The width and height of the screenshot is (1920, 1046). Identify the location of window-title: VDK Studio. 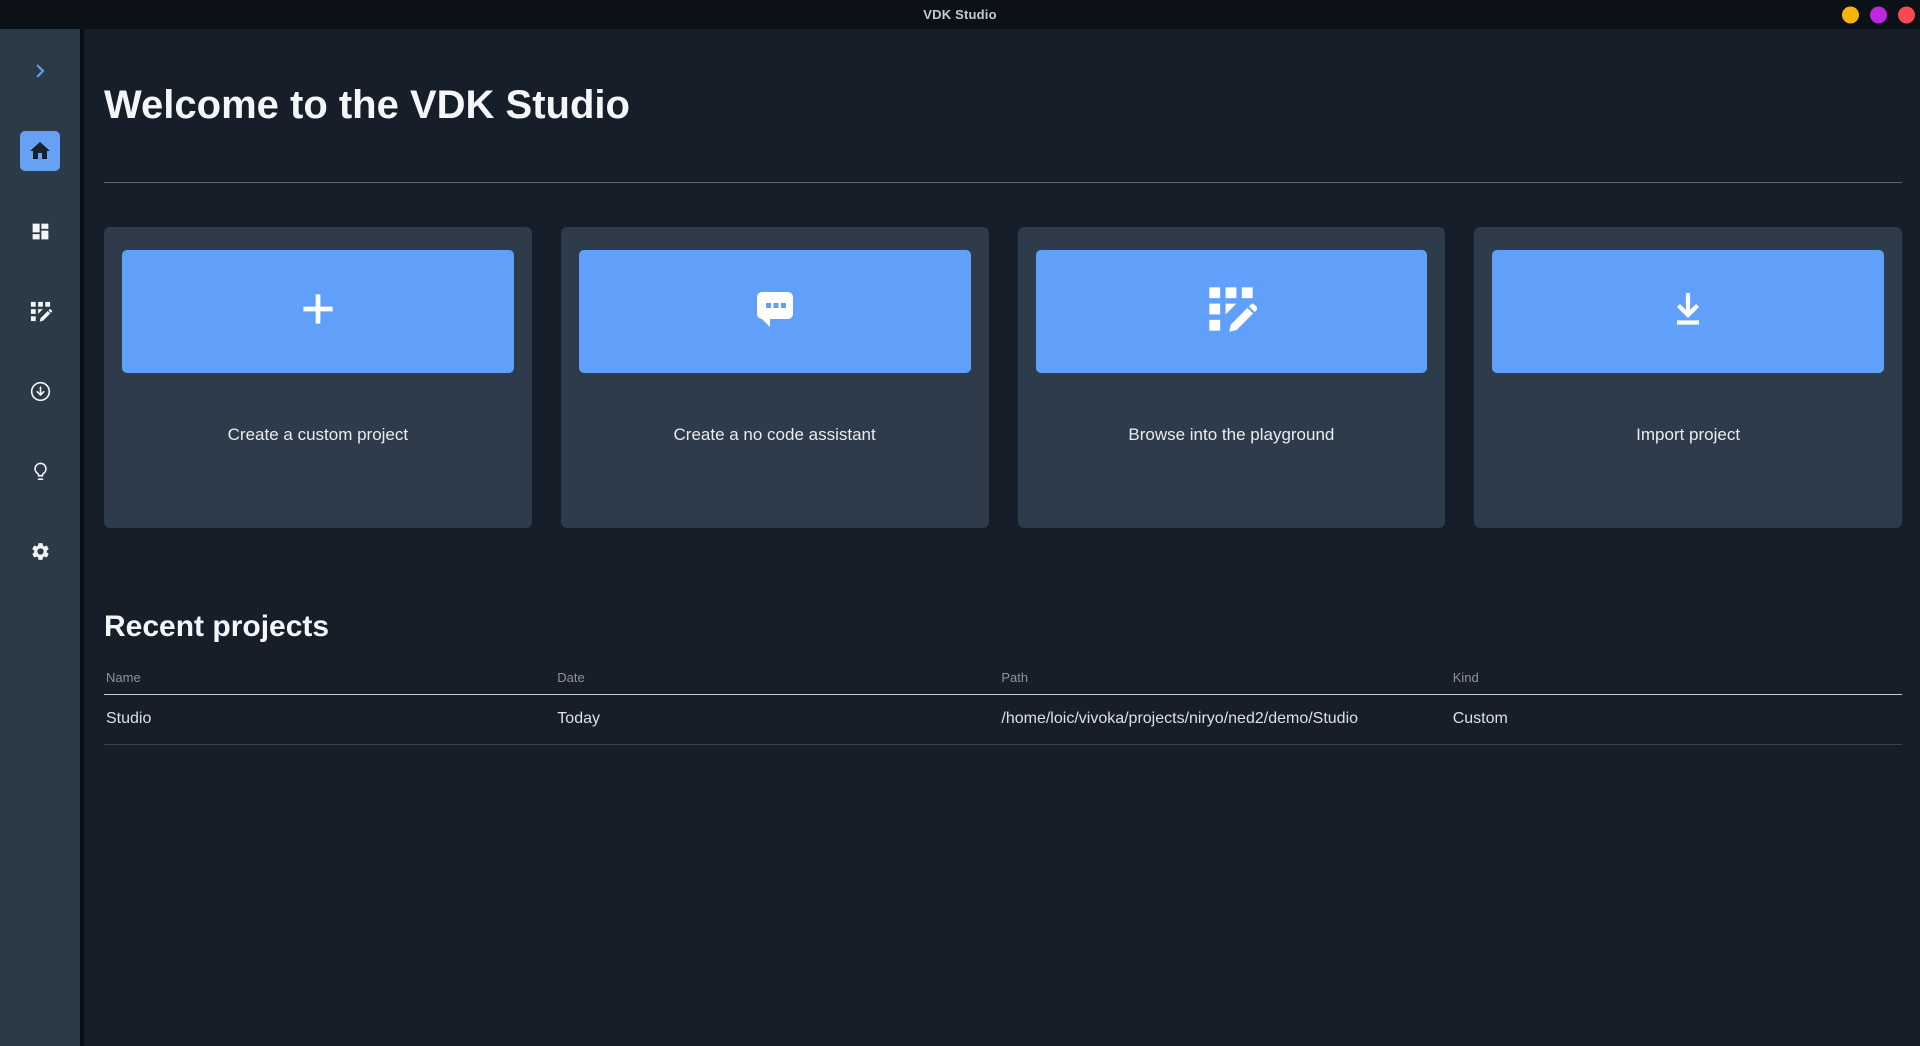
(960, 14).